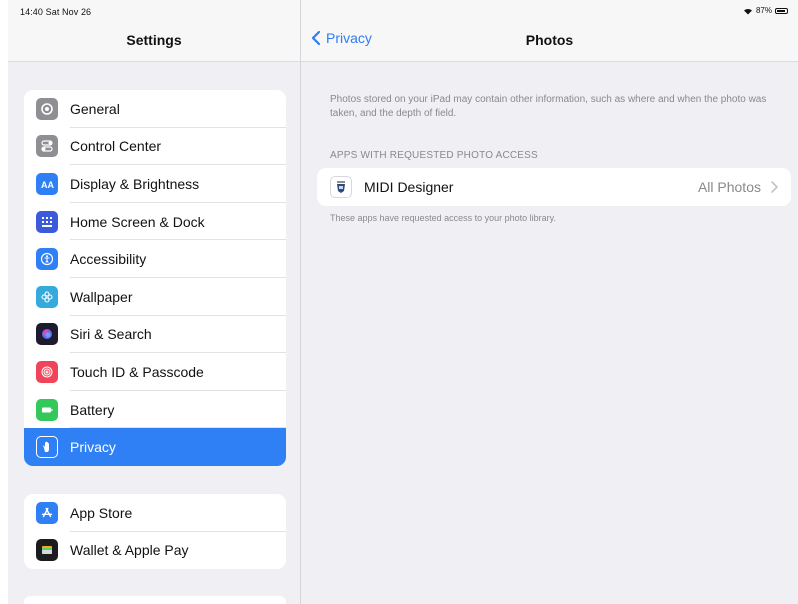 This screenshot has height=604, width=798. Describe the element at coordinates (135, 183) in the screenshot. I see `sidebar-item-label: Display & Brightness` at that location.